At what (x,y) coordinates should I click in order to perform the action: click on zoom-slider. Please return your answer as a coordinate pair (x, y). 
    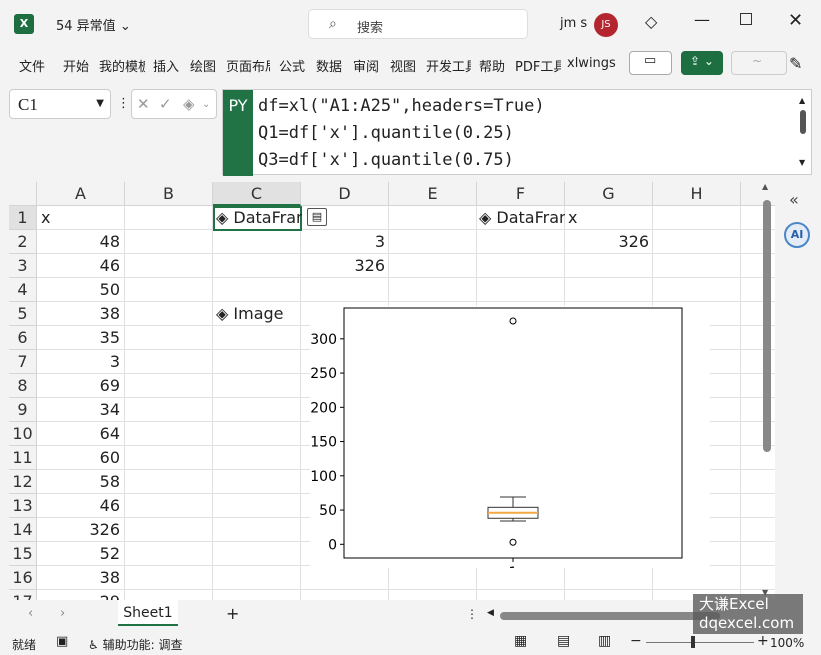
    Looking at the image, I should click on (700, 642).